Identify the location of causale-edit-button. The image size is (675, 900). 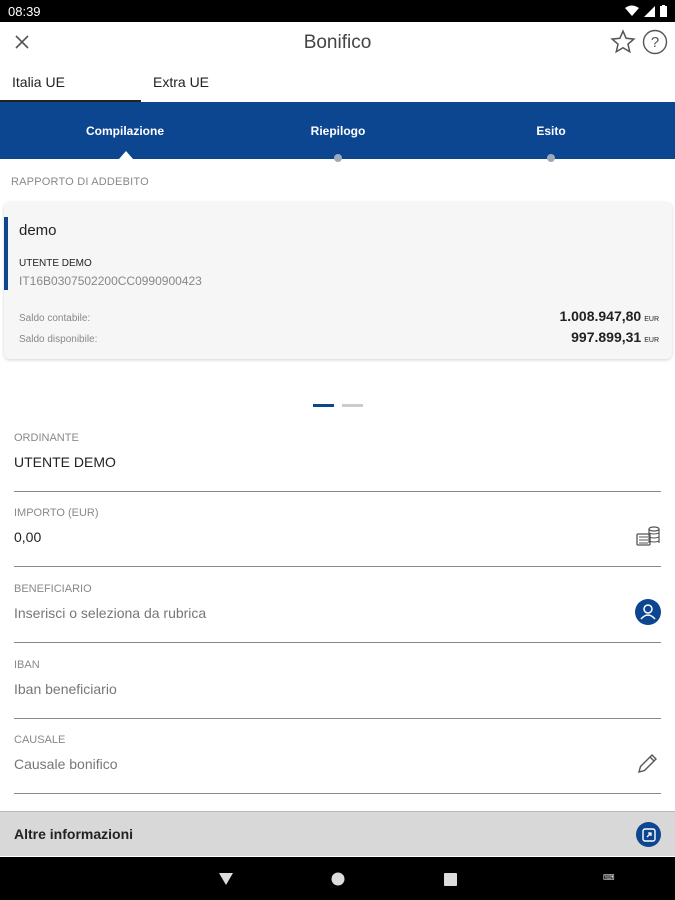
(648, 763).